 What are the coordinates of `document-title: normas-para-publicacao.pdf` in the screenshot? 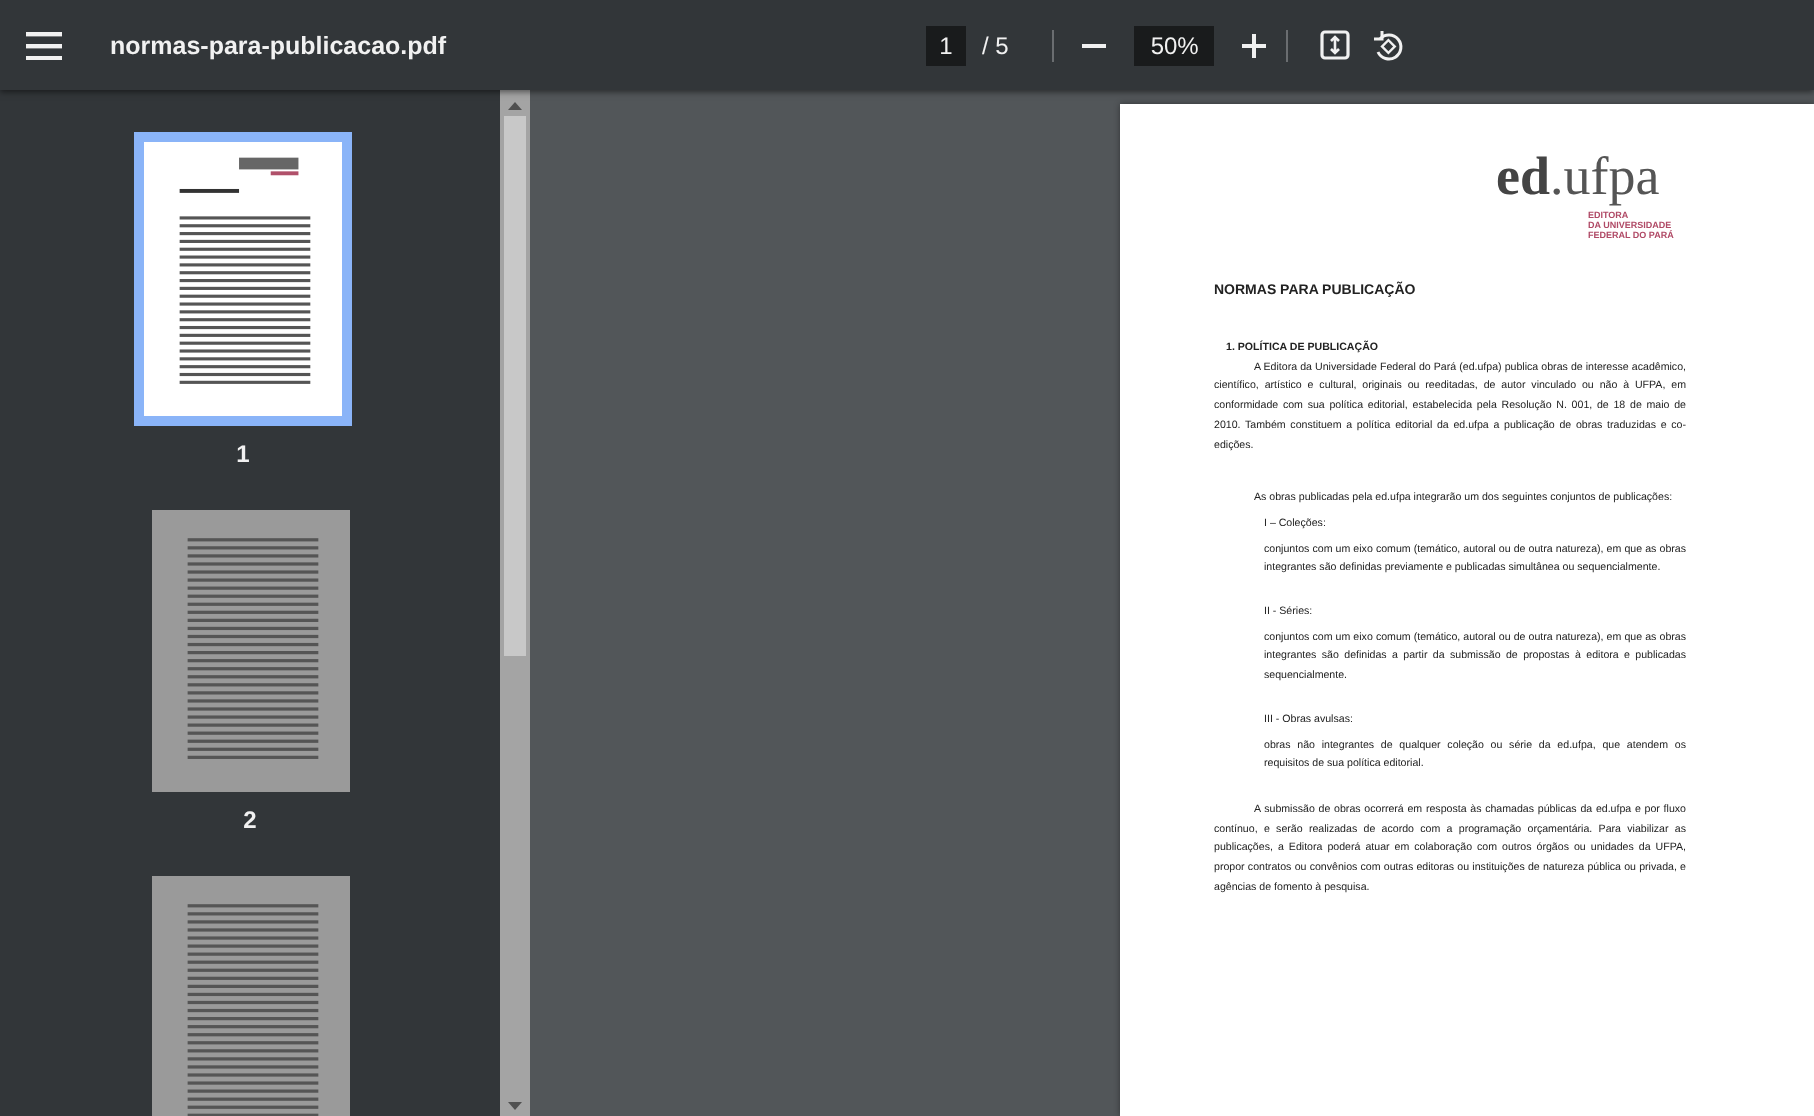 It's located at (279, 45).